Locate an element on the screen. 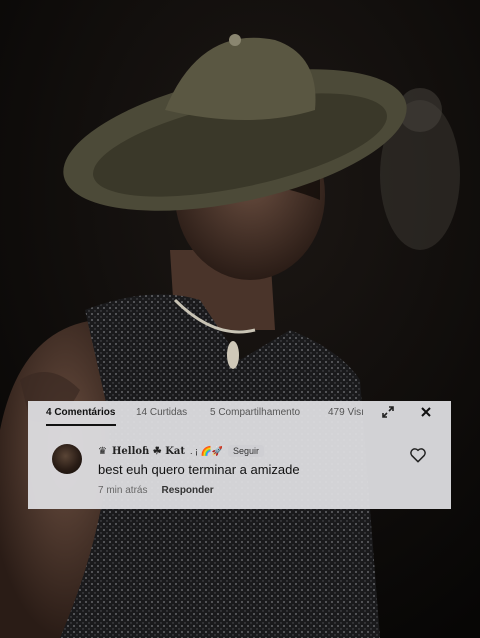 This screenshot has height=638, width=480. reply-button: Responder is located at coordinates (187, 490).